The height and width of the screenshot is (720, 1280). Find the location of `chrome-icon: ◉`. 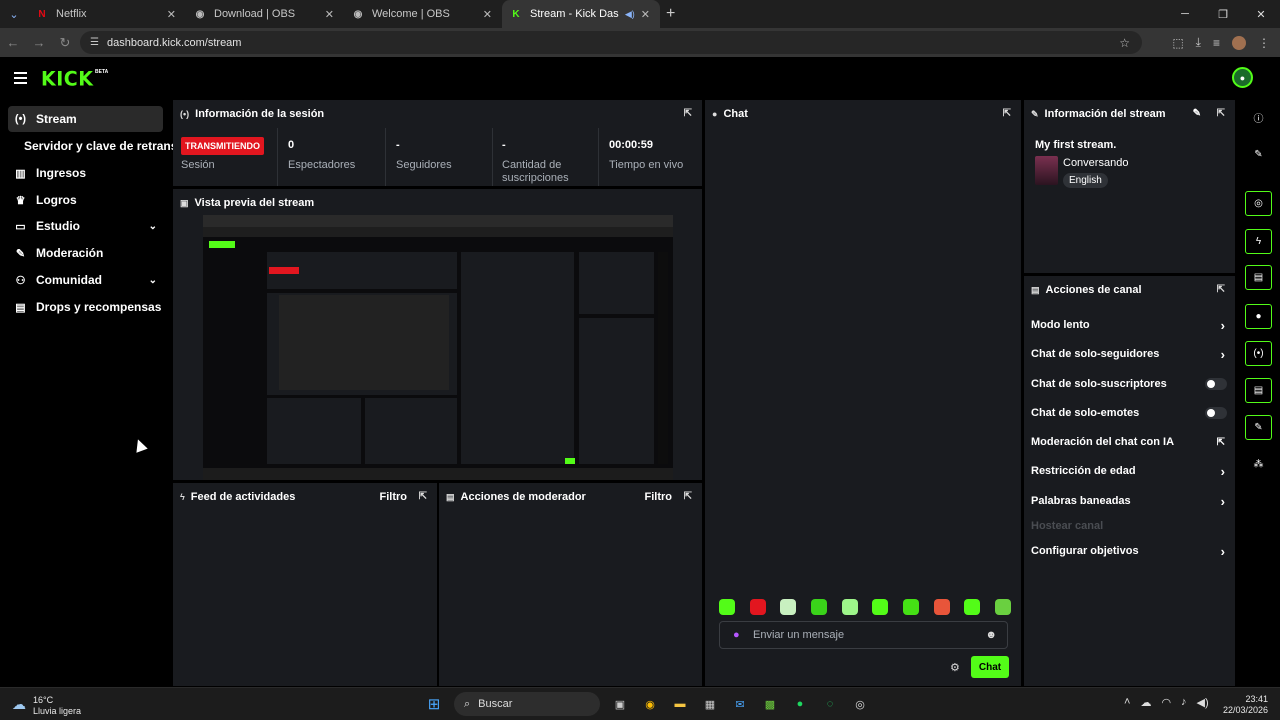

chrome-icon: ◉ is located at coordinates (650, 704).